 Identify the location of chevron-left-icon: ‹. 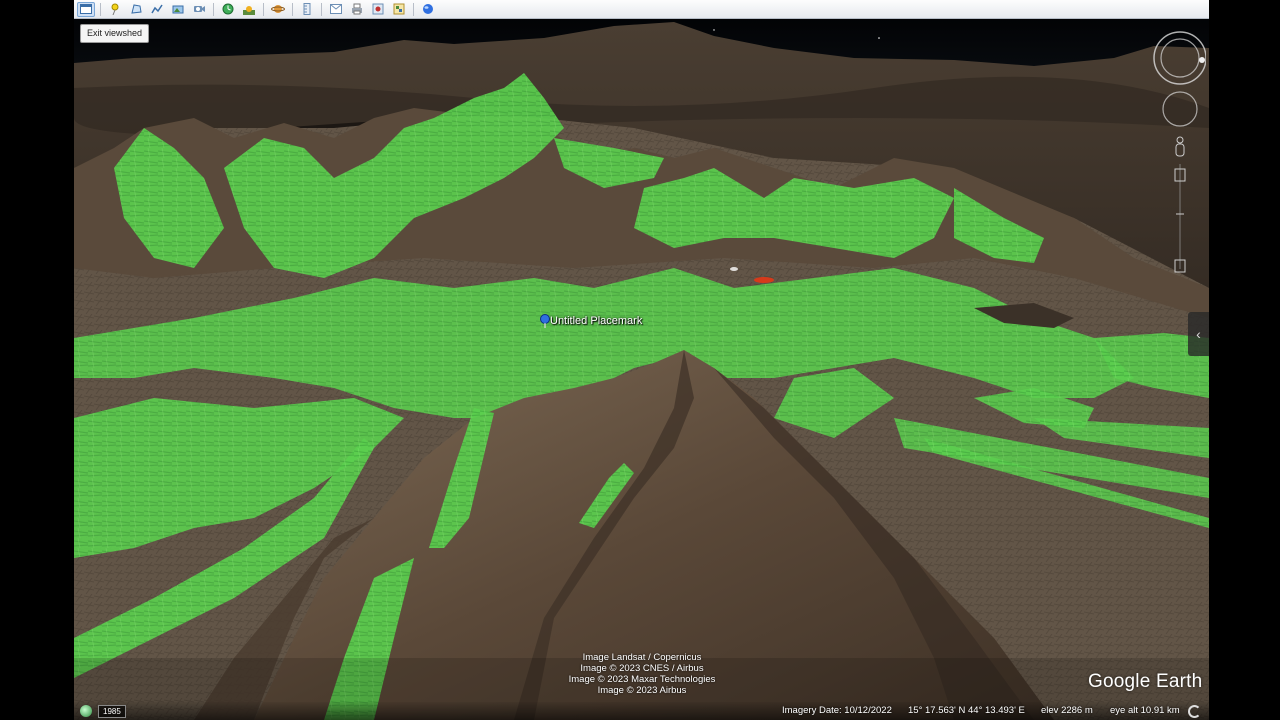
(1198, 334).